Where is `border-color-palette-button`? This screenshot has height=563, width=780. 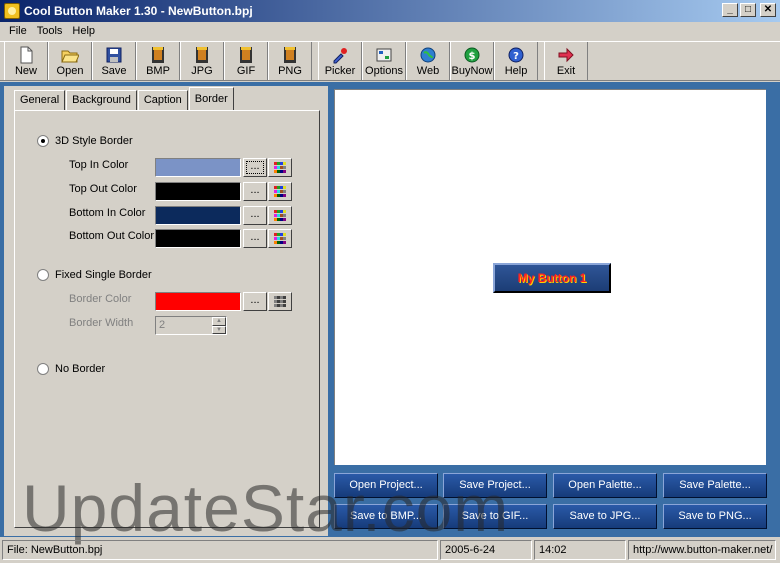
border-color-palette-button is located at coordinates (280, 301).